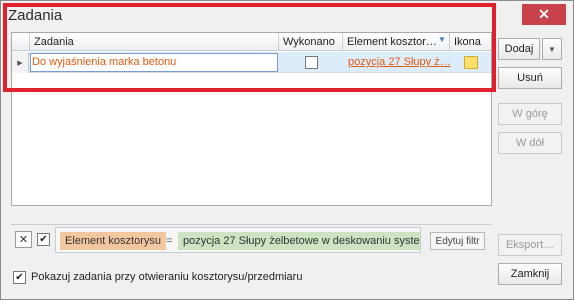 Image resolution: width=574 pixels, height=300 pixels. I want to click on column-header-icon: Ikona, so click(471, 42).